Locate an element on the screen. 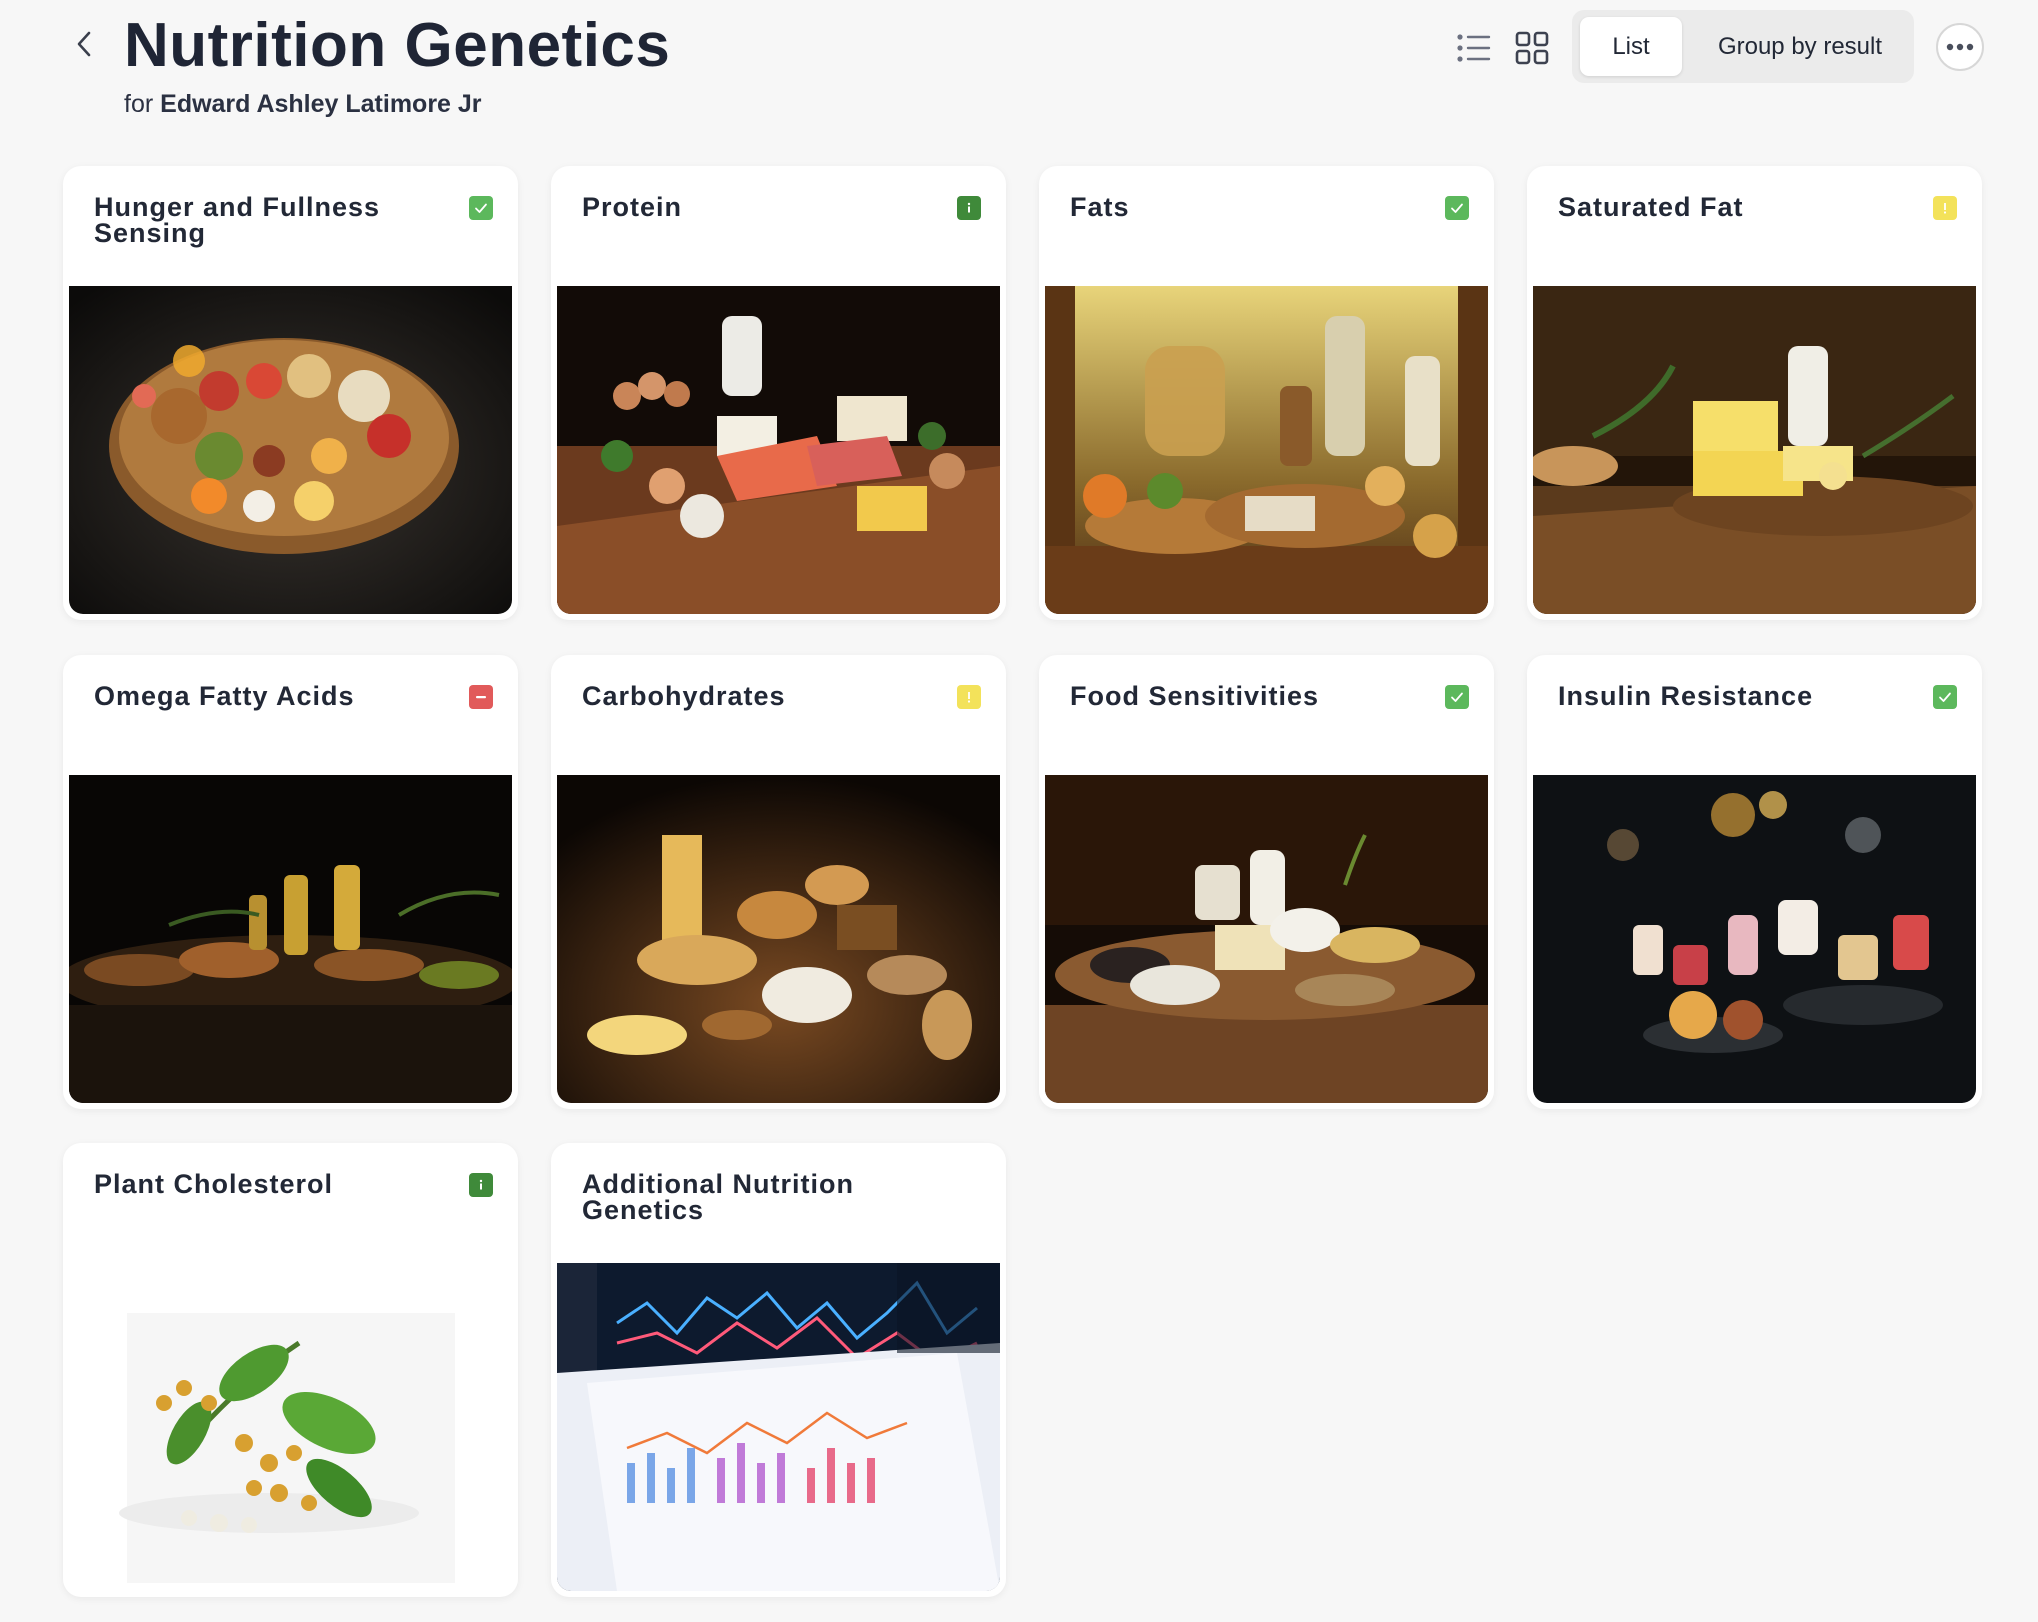  card-title: Fats is located at coordinates (1100, 207).